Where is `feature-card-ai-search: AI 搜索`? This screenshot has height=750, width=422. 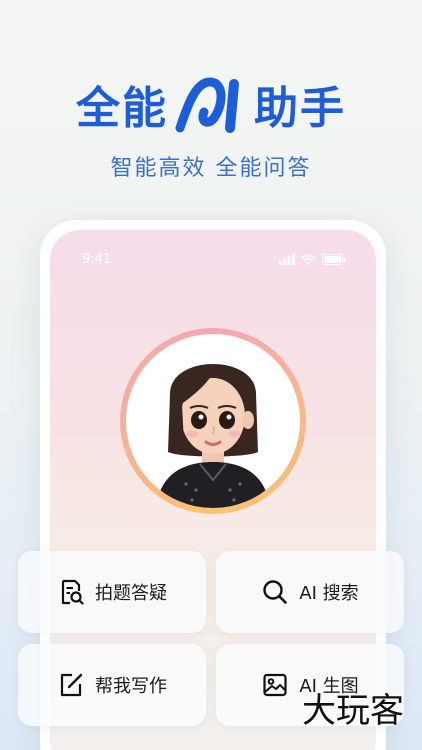 feature-card-ai-search: AI 搜索 is located at coordinates (310, 592).